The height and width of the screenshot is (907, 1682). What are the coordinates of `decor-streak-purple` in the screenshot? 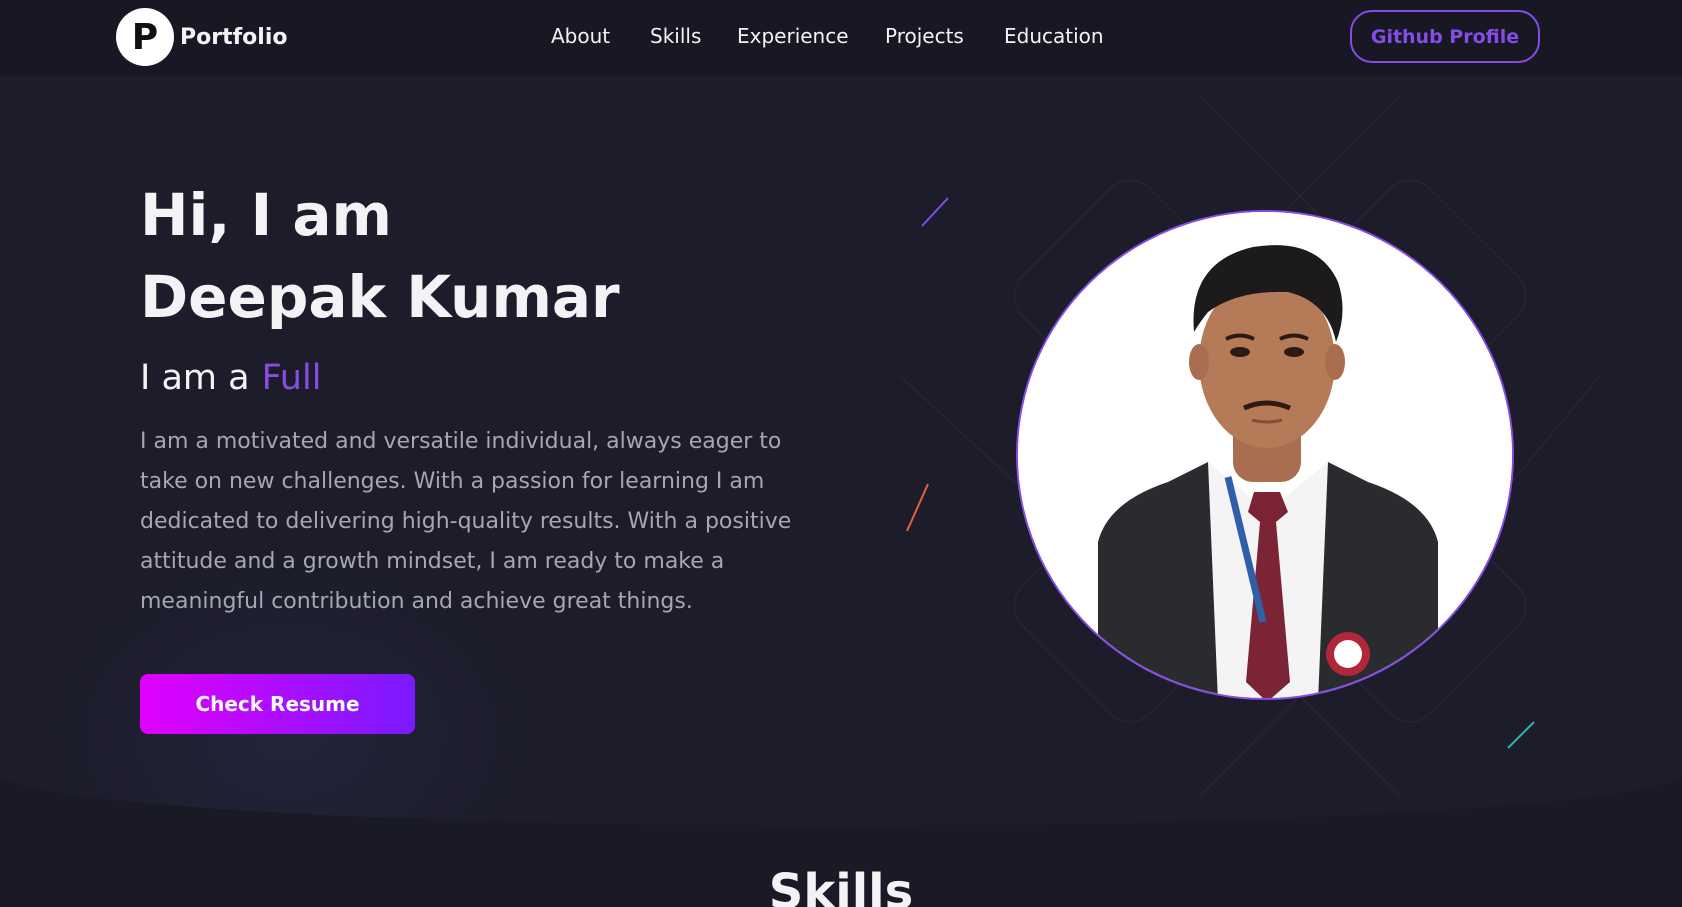 It's located at (935, 212).